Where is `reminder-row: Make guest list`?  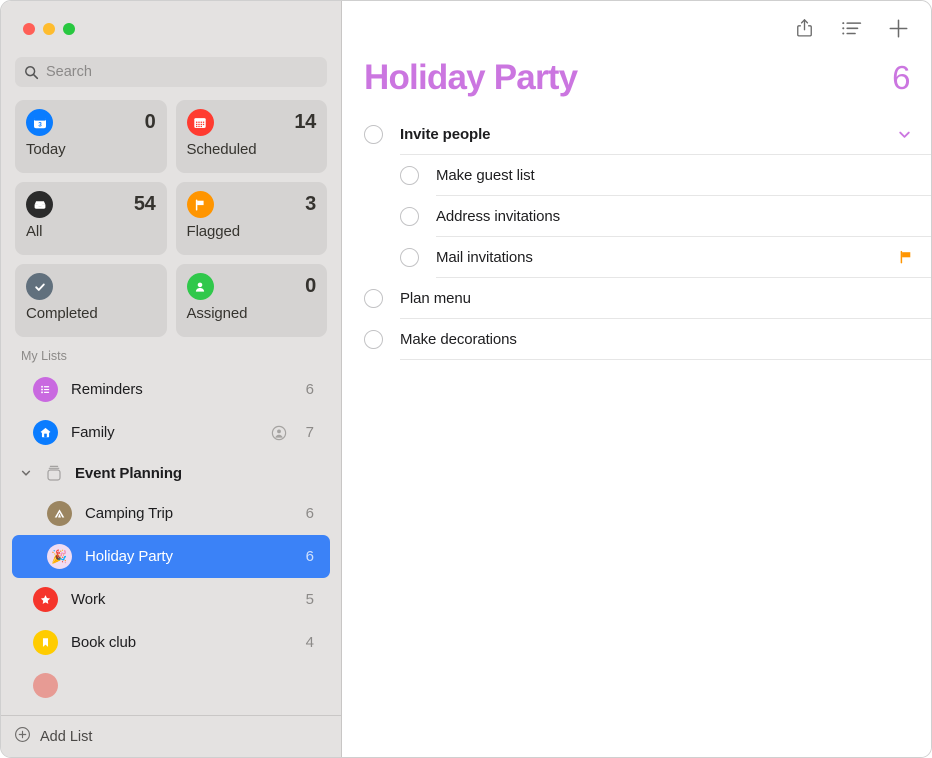
reminder-row: Make guest list is located at coordinates (636, 175).